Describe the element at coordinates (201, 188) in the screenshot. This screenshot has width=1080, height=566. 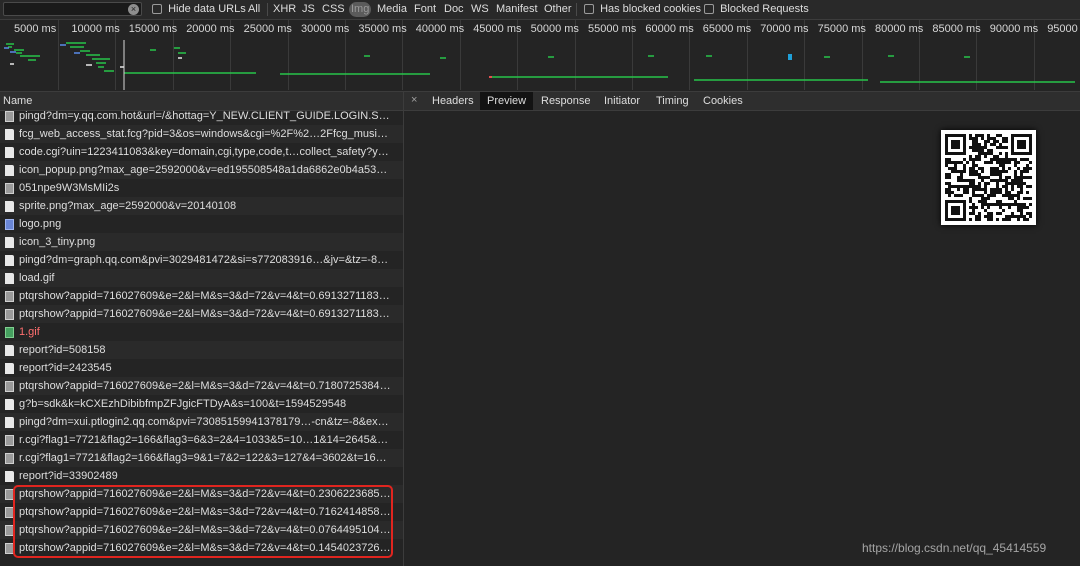
I see `request-row: 051npe9W3MsMIi2s` at that location.